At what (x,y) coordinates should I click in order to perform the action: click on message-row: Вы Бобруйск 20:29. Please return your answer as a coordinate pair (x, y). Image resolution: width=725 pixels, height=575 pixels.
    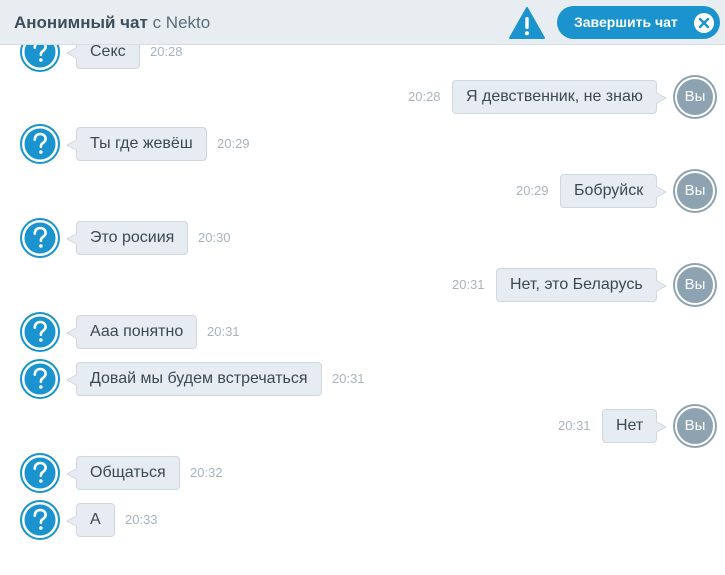
    Looking at the image, I should click on (362, 191).